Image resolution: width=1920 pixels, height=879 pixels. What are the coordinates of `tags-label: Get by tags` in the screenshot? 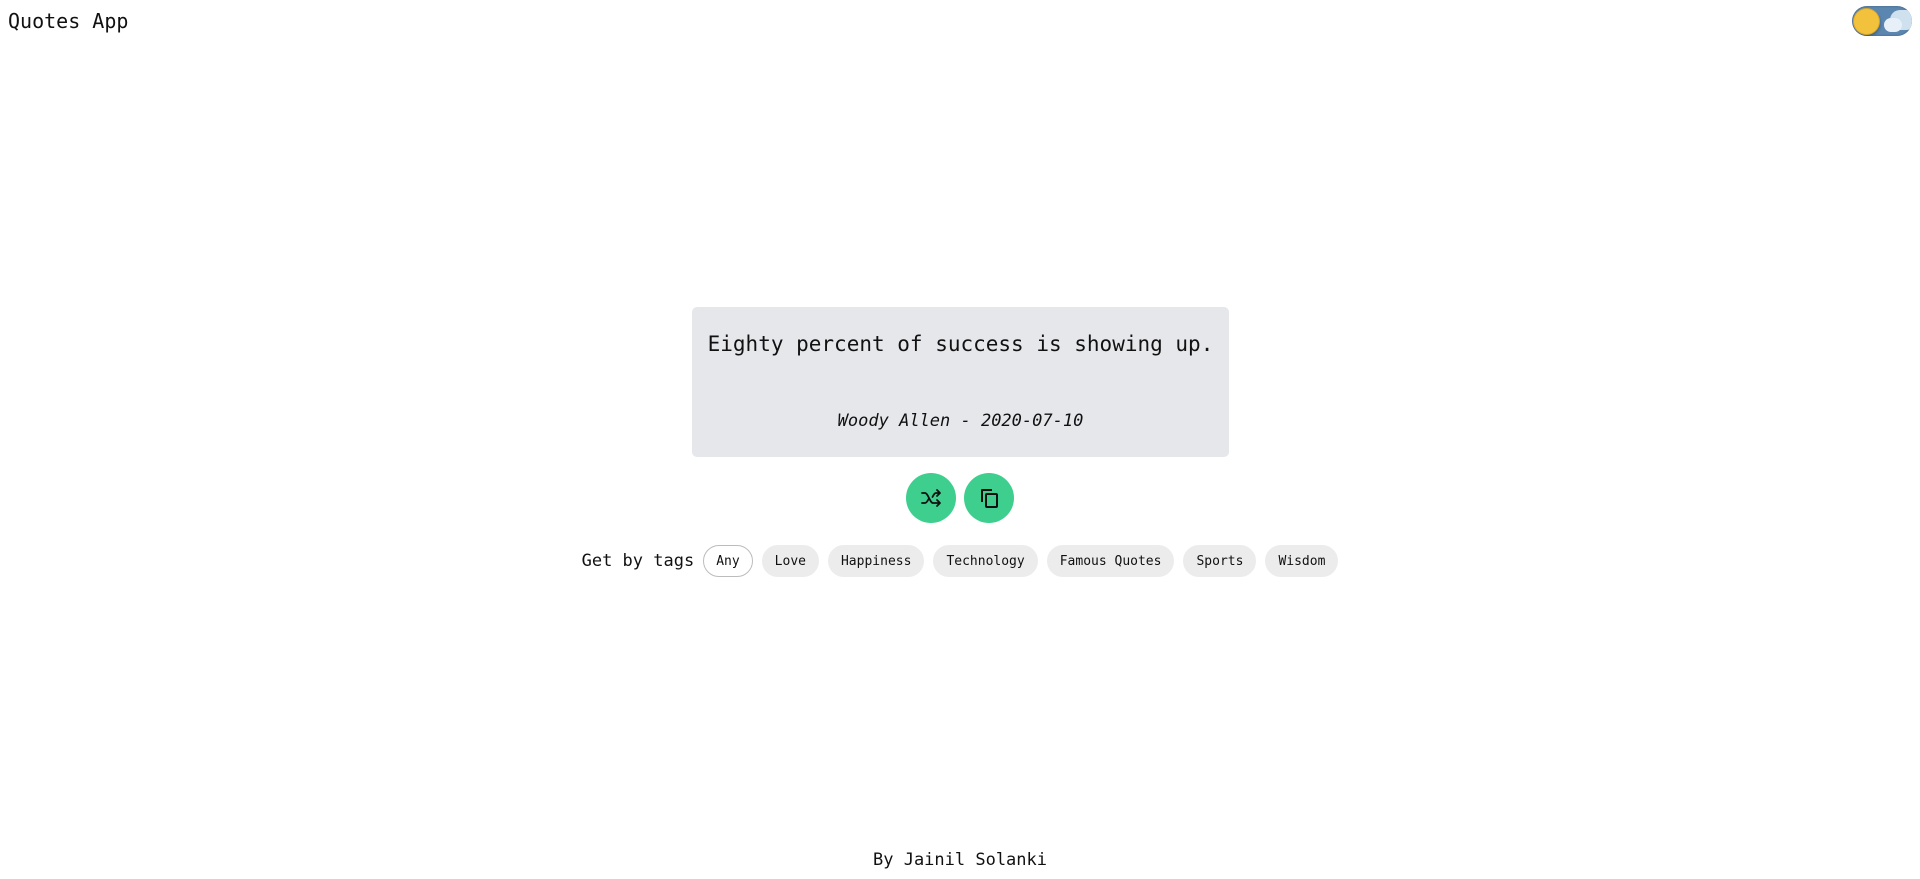 It's located at (638, 561).